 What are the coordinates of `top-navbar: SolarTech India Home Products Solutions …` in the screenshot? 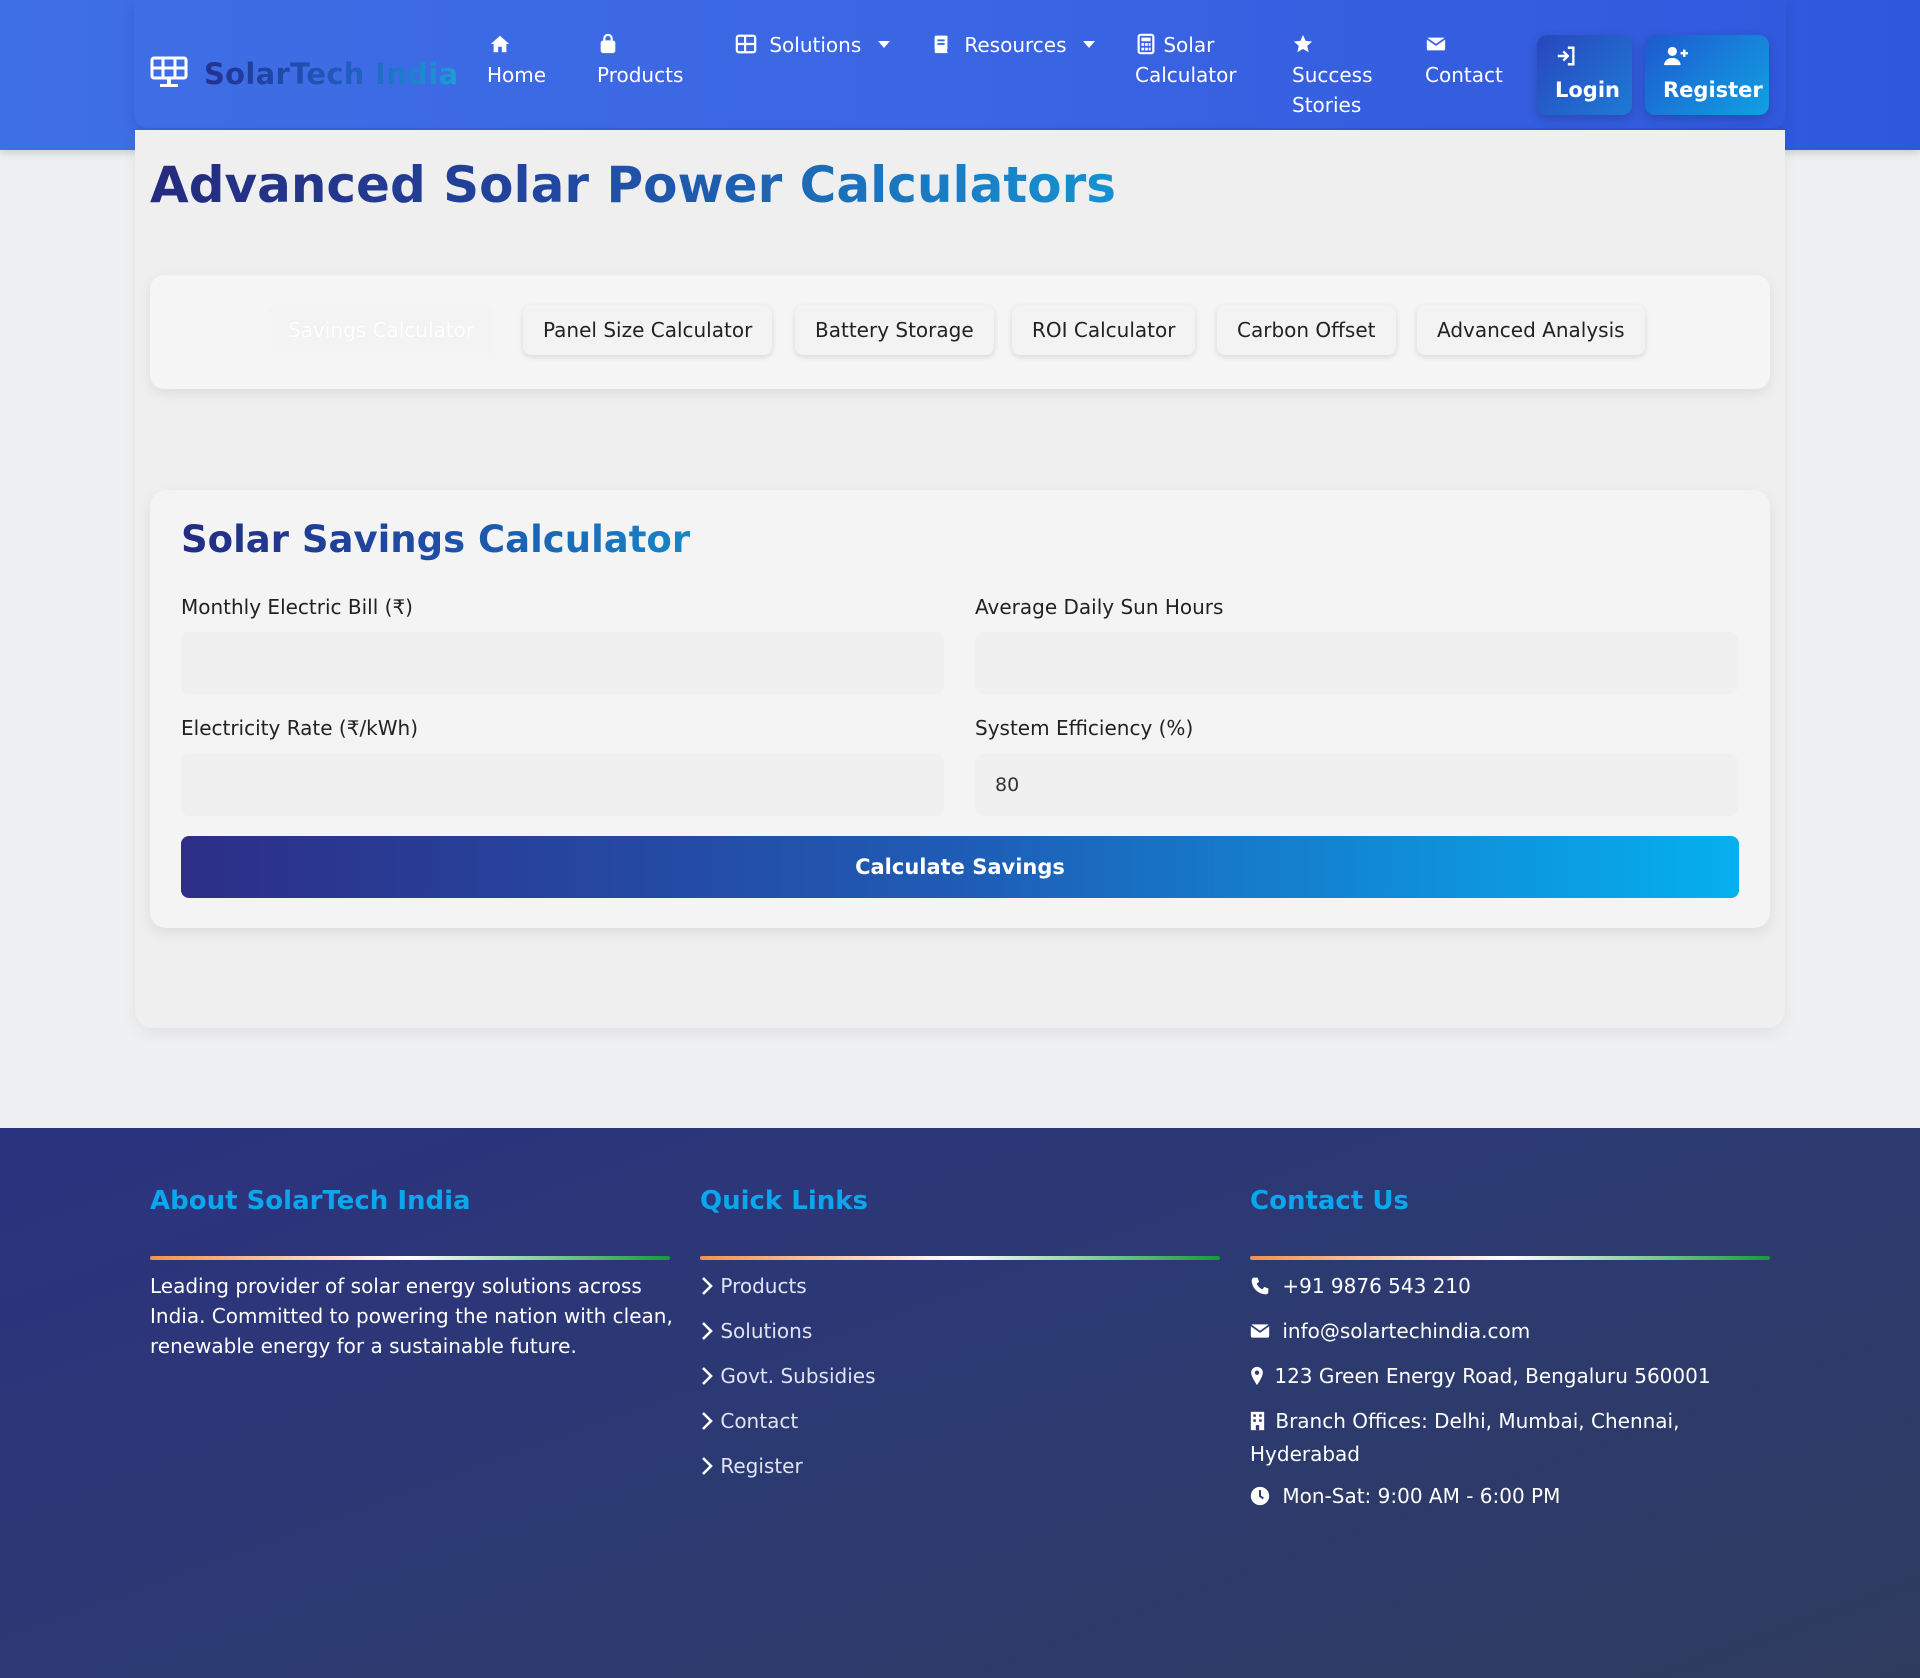 It's located at (960, 75).